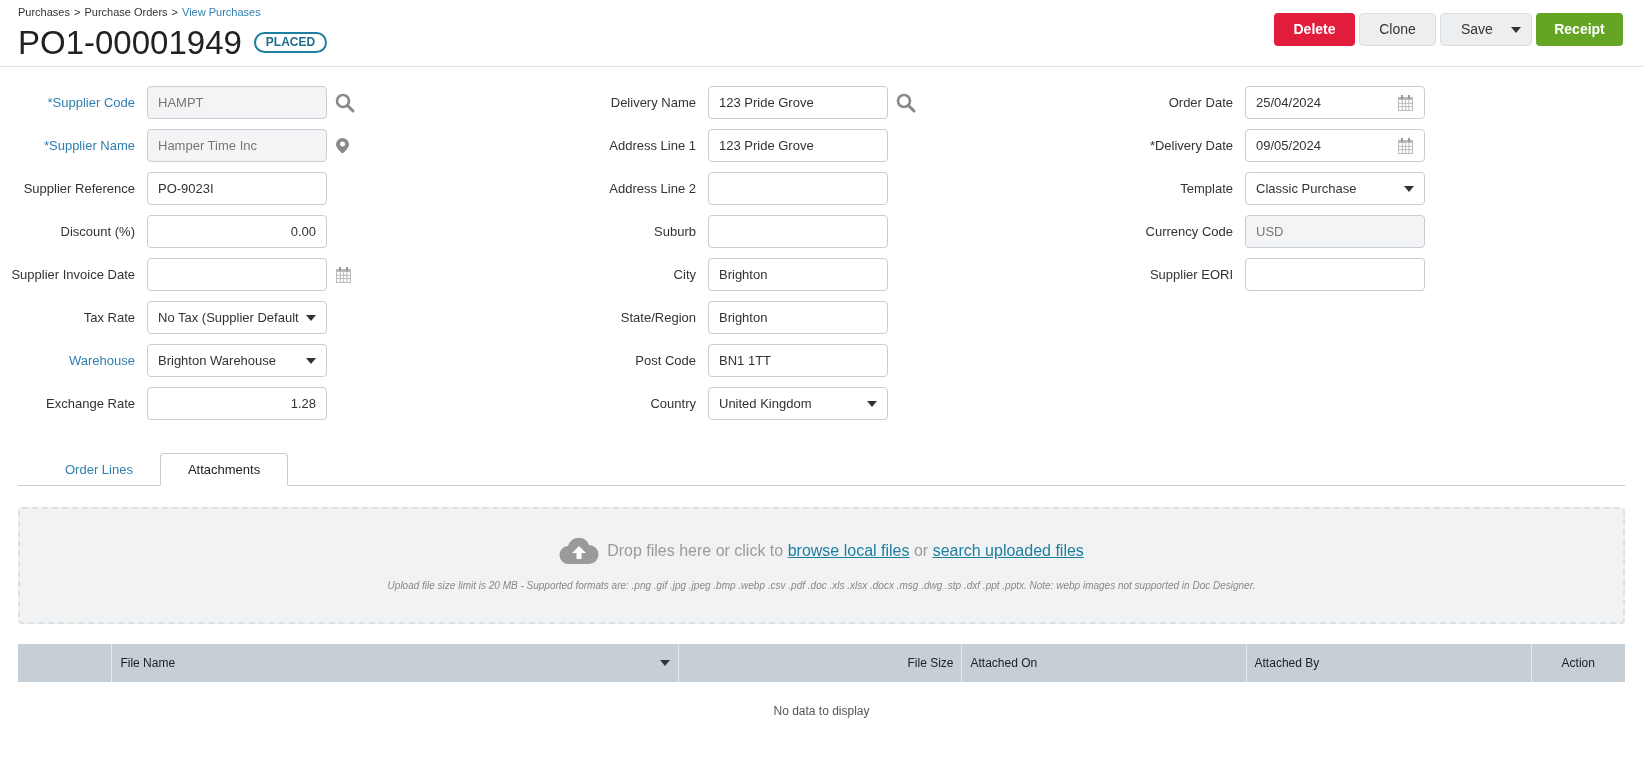 The width and height of the screenshot is (1643, 758). Describe the element at coordinates (1389, 663) in the screenshot. I see `column-header: Attached By` at that location.